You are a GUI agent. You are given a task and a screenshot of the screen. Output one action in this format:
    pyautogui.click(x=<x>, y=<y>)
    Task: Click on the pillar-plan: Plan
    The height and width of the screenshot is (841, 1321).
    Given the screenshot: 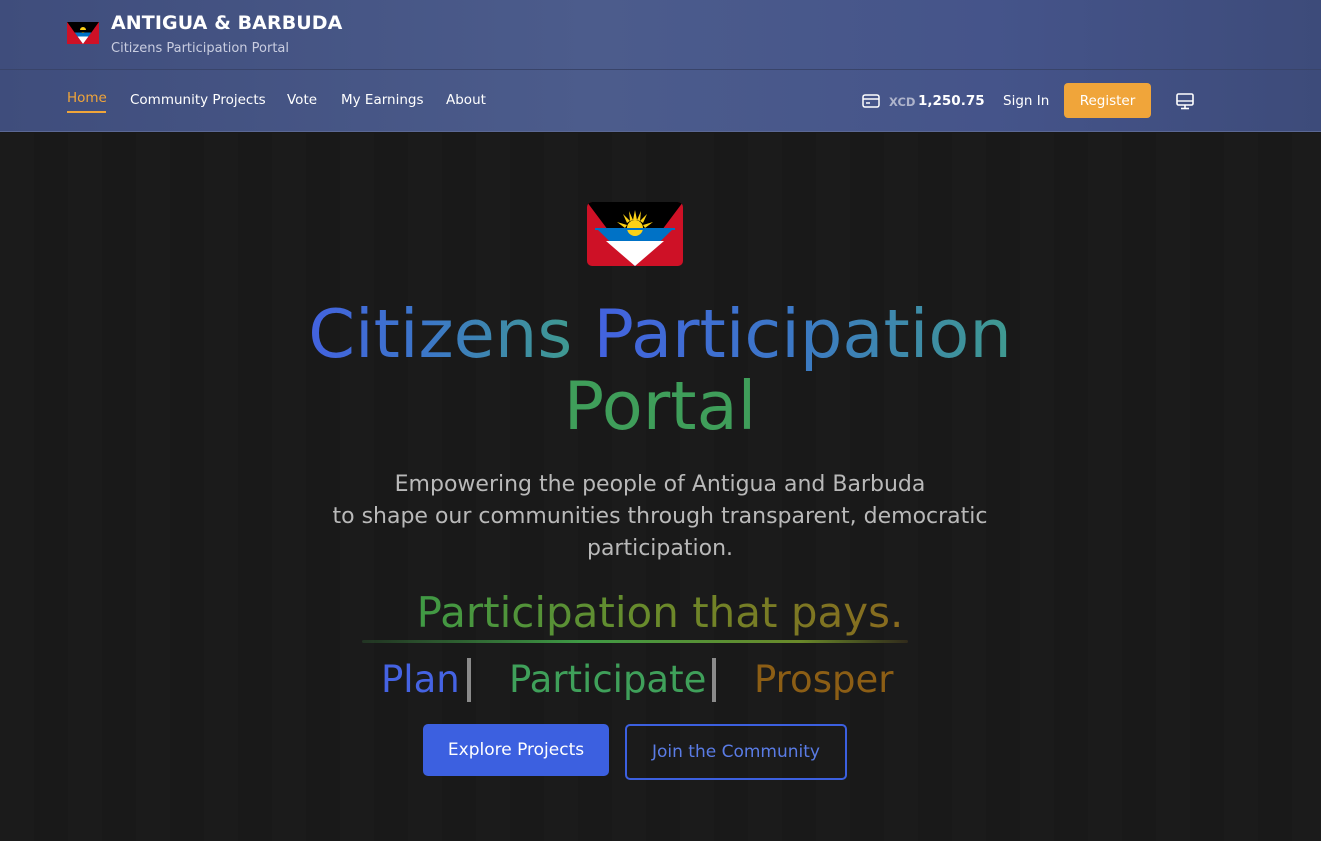 What is the action you would take?
    pyautogui.click(x=420, y=679)
    